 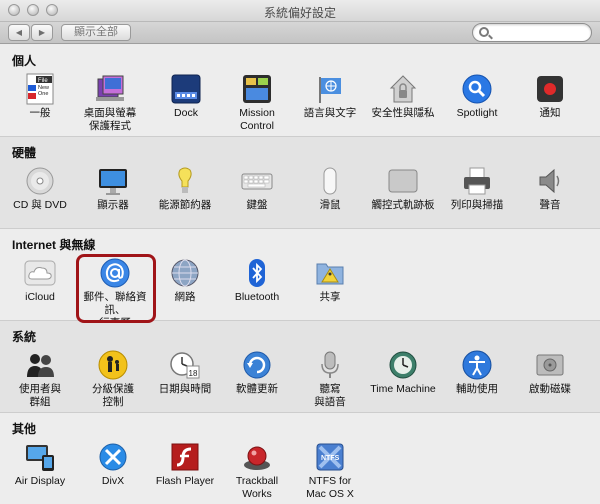 What do you see at coordinates (40, 181) in the screenshot?
I see `disc-icon` at bounding box center [40, 181].